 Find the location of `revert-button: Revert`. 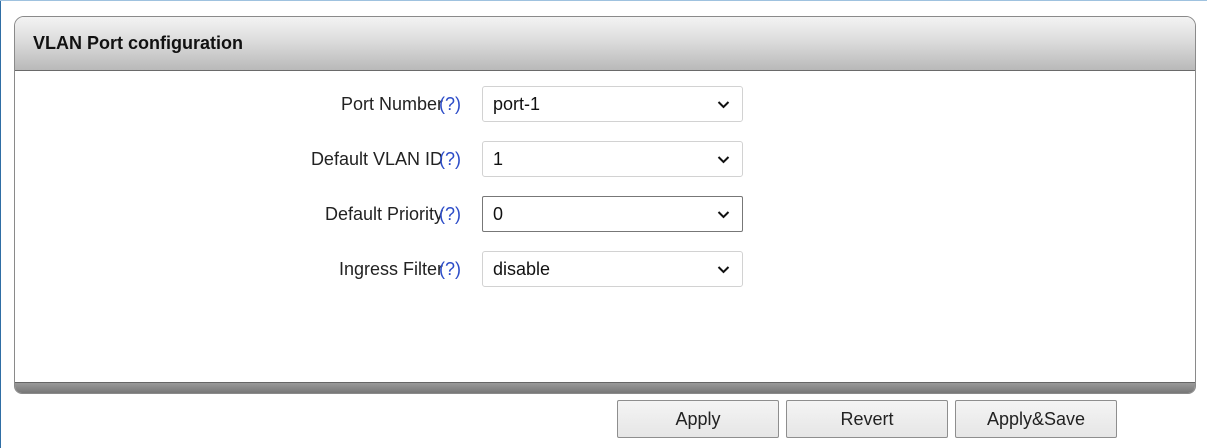

revert-button: Revert is located at coordinates (867, 419).